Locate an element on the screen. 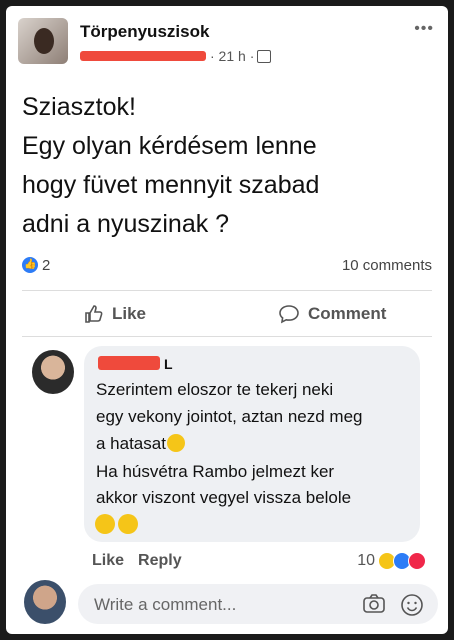  comment-line: a hatasat is located at coordinates (140, 444).